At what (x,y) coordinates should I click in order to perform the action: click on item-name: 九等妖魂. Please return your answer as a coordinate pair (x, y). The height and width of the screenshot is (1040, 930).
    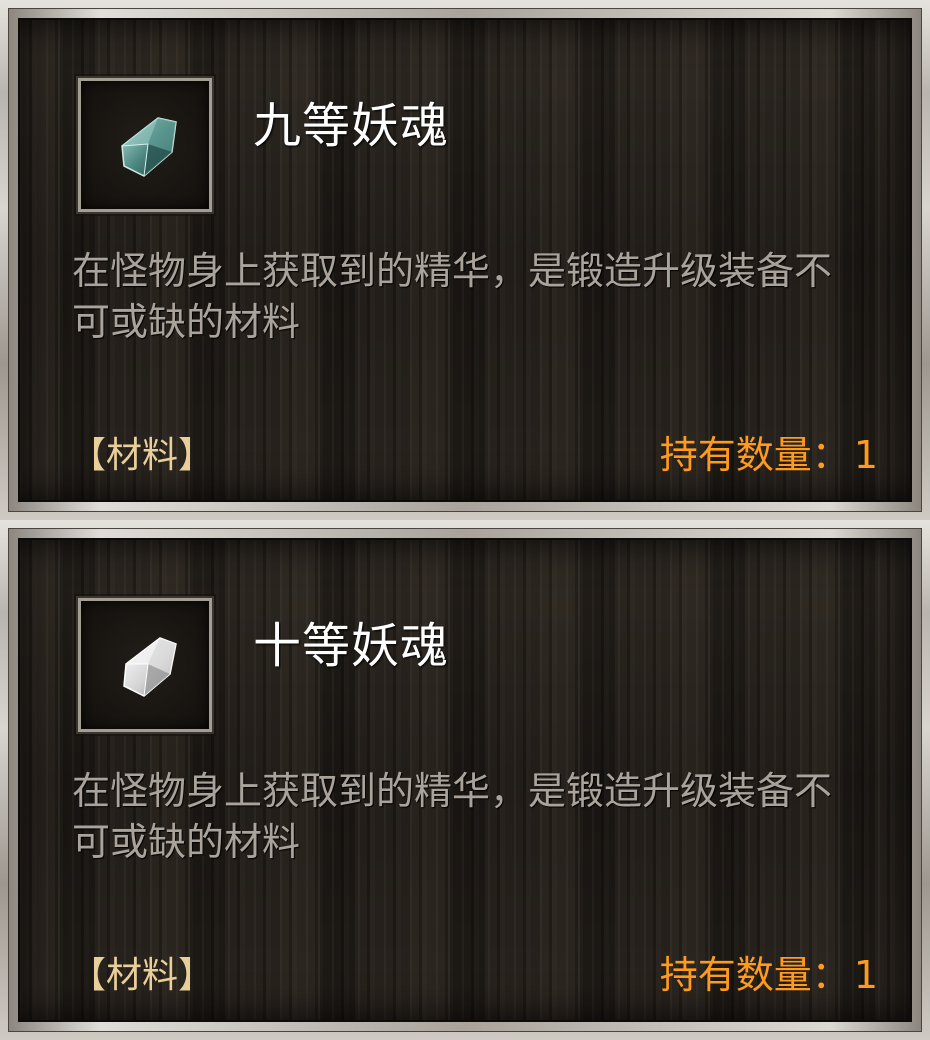
    Looking at the image, I should click on (351, 126).